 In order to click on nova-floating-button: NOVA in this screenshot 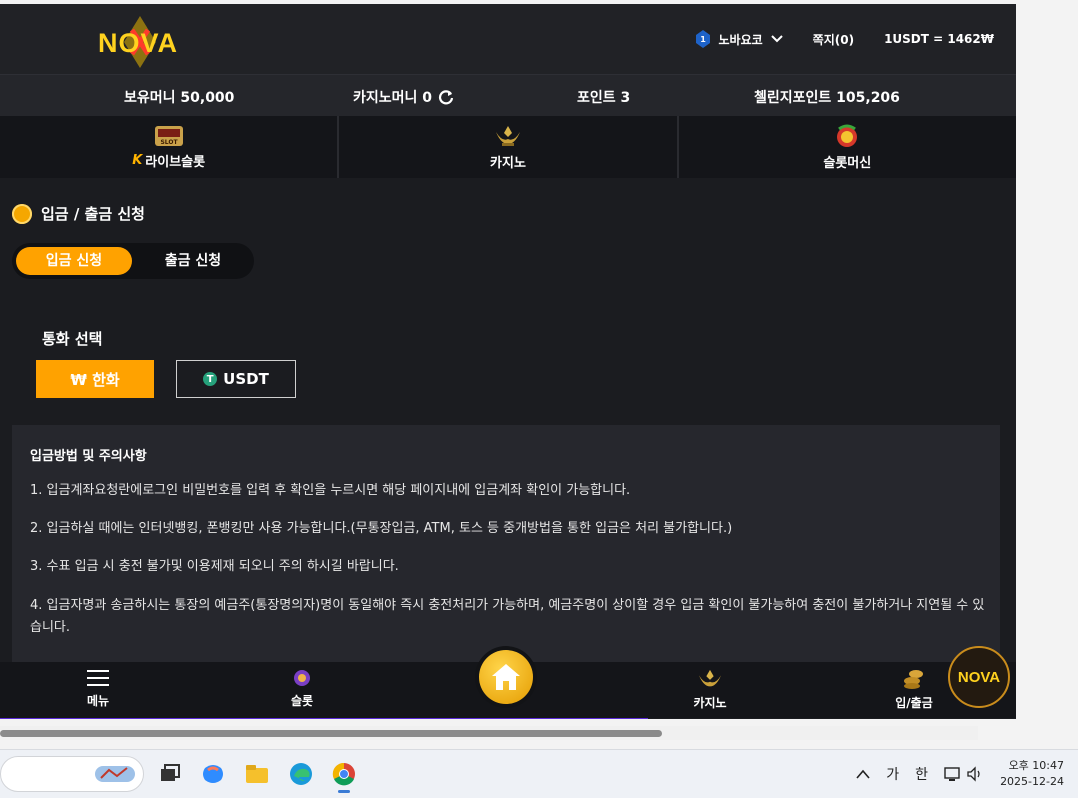, I will do `click(979, 677)`.